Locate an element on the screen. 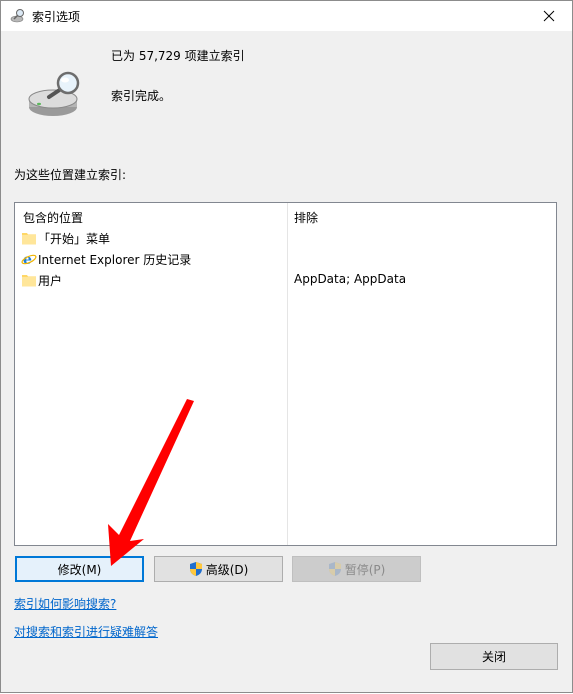 The height and width of the screenshot is (694, 573). header-exclude: 排除 is located at coordinates (306, 217).